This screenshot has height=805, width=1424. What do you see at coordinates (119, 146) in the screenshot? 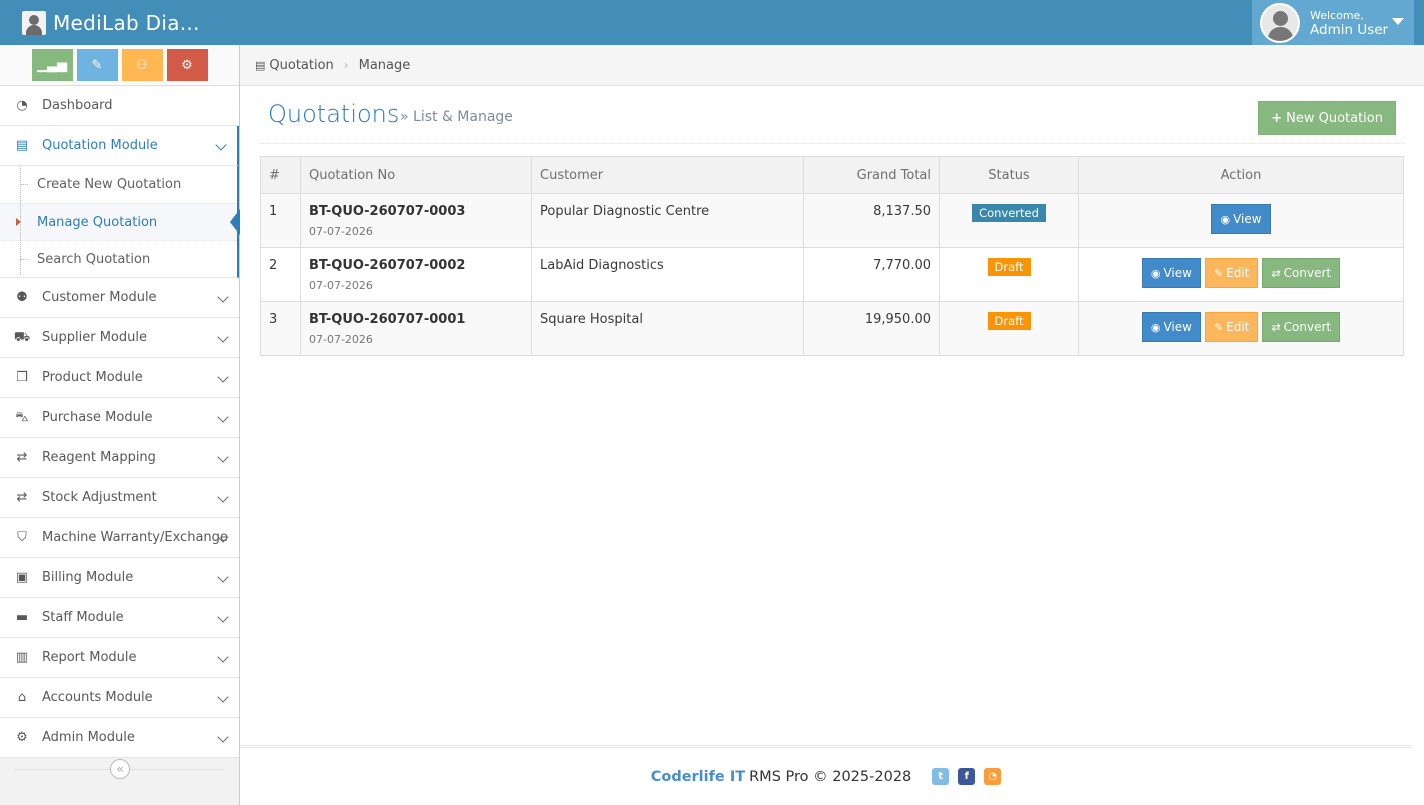
I see `sidebar-item-quotation-module: ▤ Quotation Module` at bounding box center [119, 146].